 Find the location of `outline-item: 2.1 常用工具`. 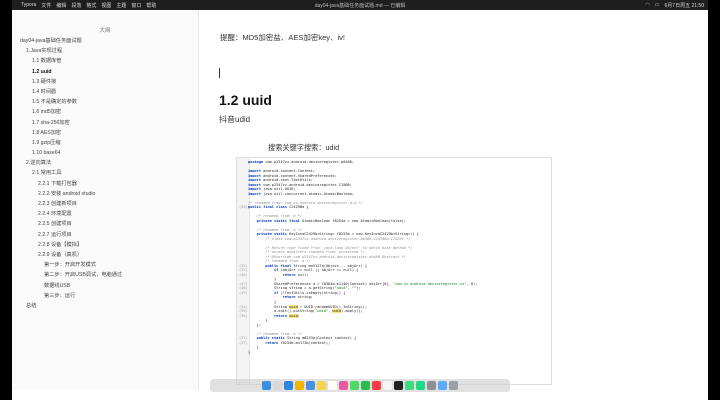

outline-item: 2.1 常用工具 is located at coordinates (105, 173).